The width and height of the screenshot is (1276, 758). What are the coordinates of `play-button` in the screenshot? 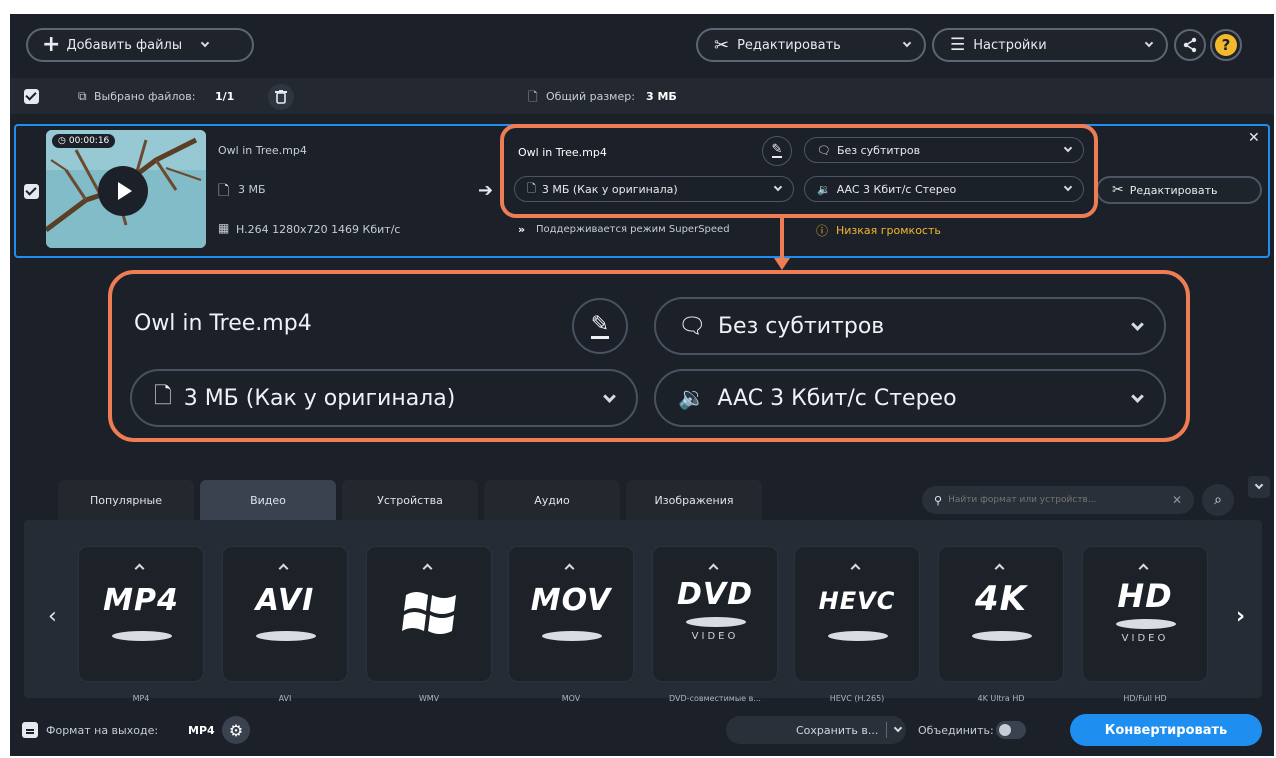 It's located at (123, 191).